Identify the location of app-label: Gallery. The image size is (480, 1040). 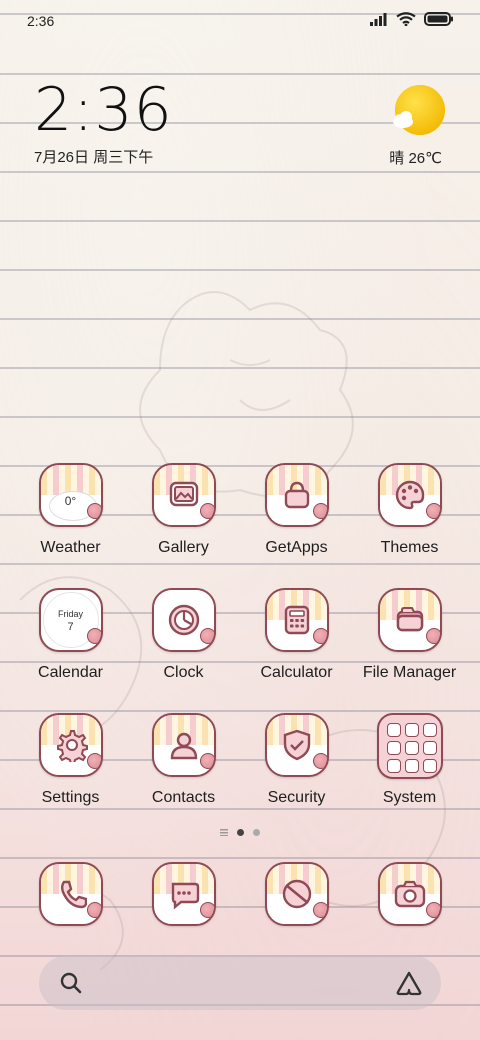
(183, 547).